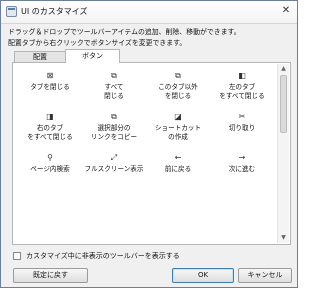 Image resolution: width=320 pixels, height=290 pixels. I want to click on shortcut-icon: ◪, so click(178, 116).